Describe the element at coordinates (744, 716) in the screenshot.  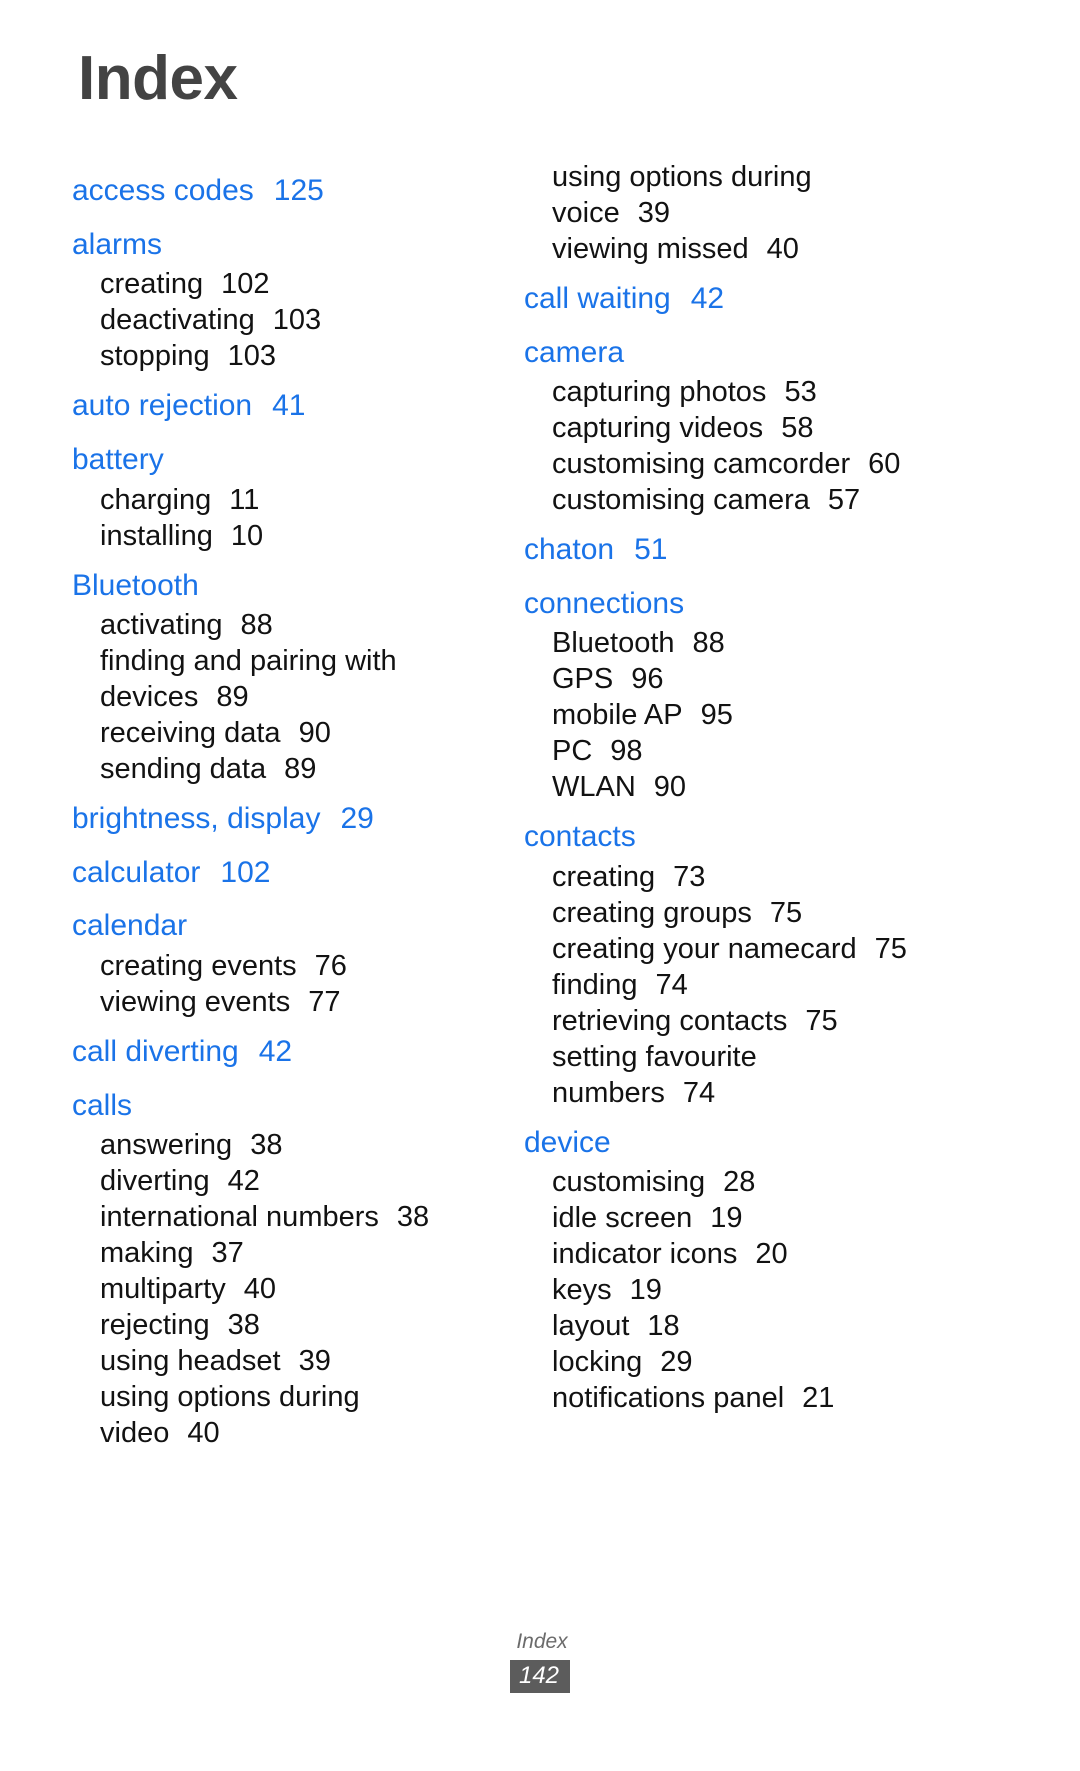
I see `index-subentry: mobile AP 95` at that location.